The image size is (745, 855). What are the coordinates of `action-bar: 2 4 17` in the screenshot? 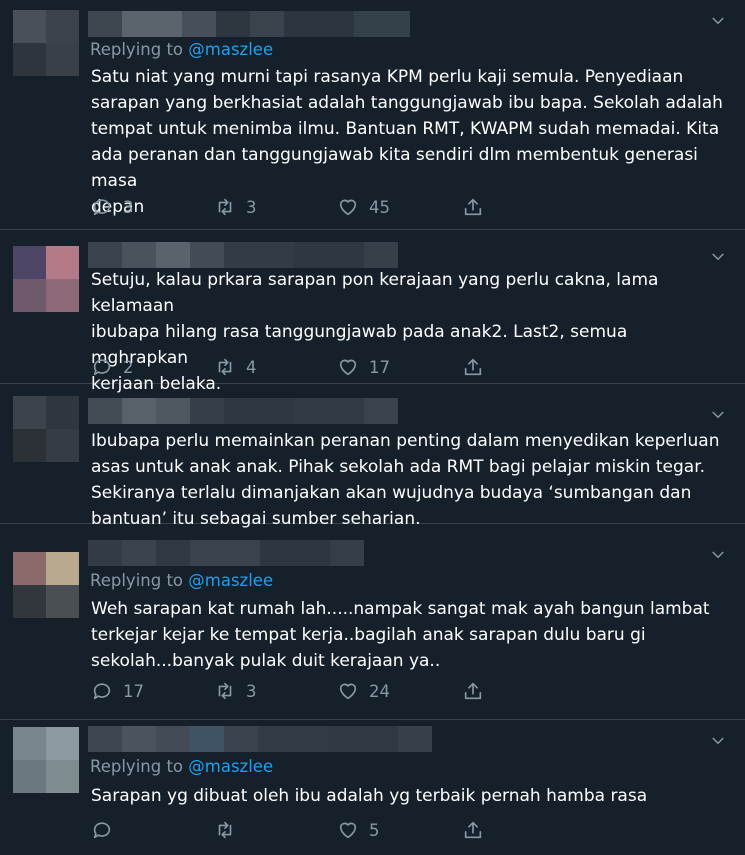 It's located at (291, 368).